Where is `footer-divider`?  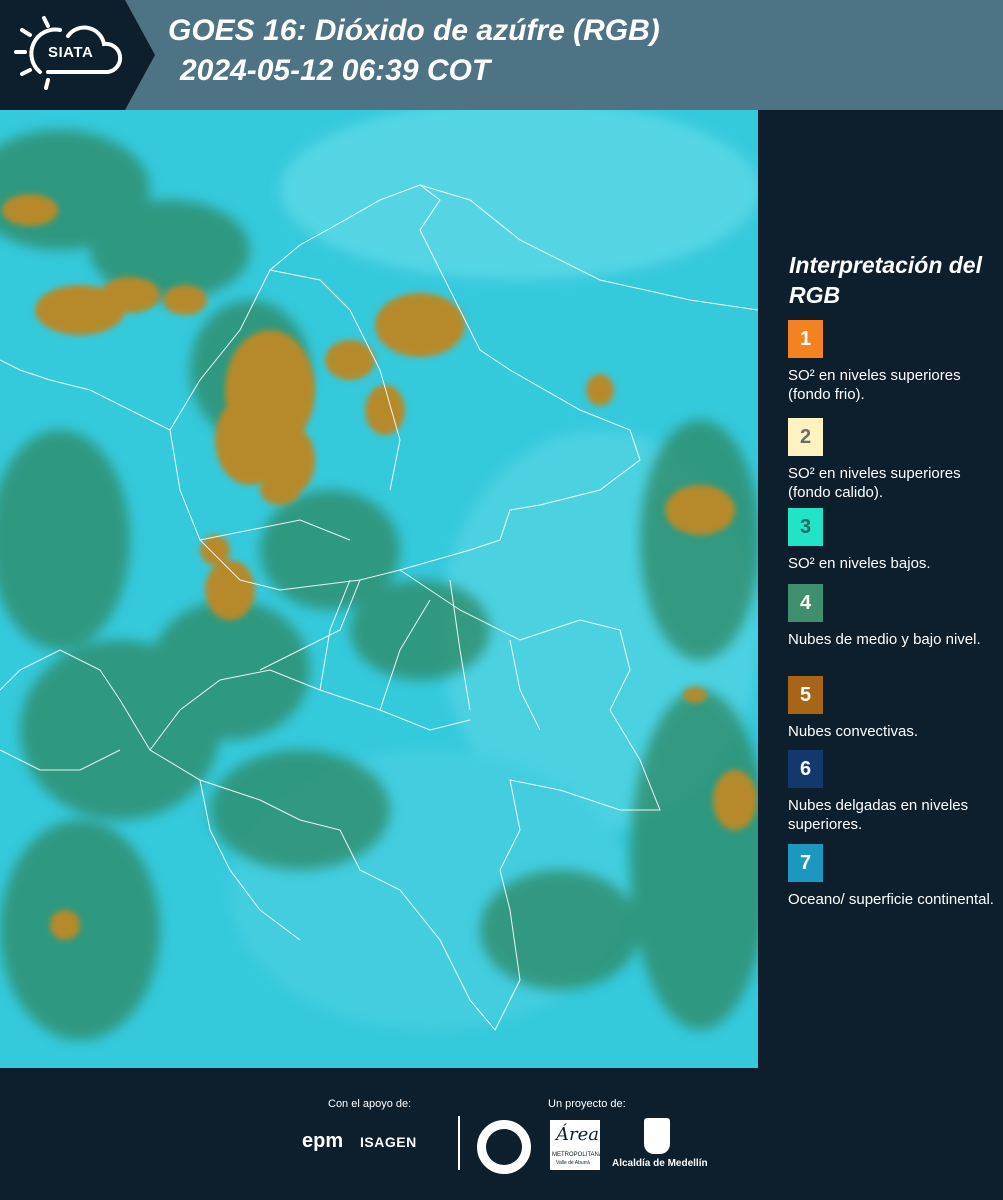
footer-divider is located at coordinates (459, 1143).